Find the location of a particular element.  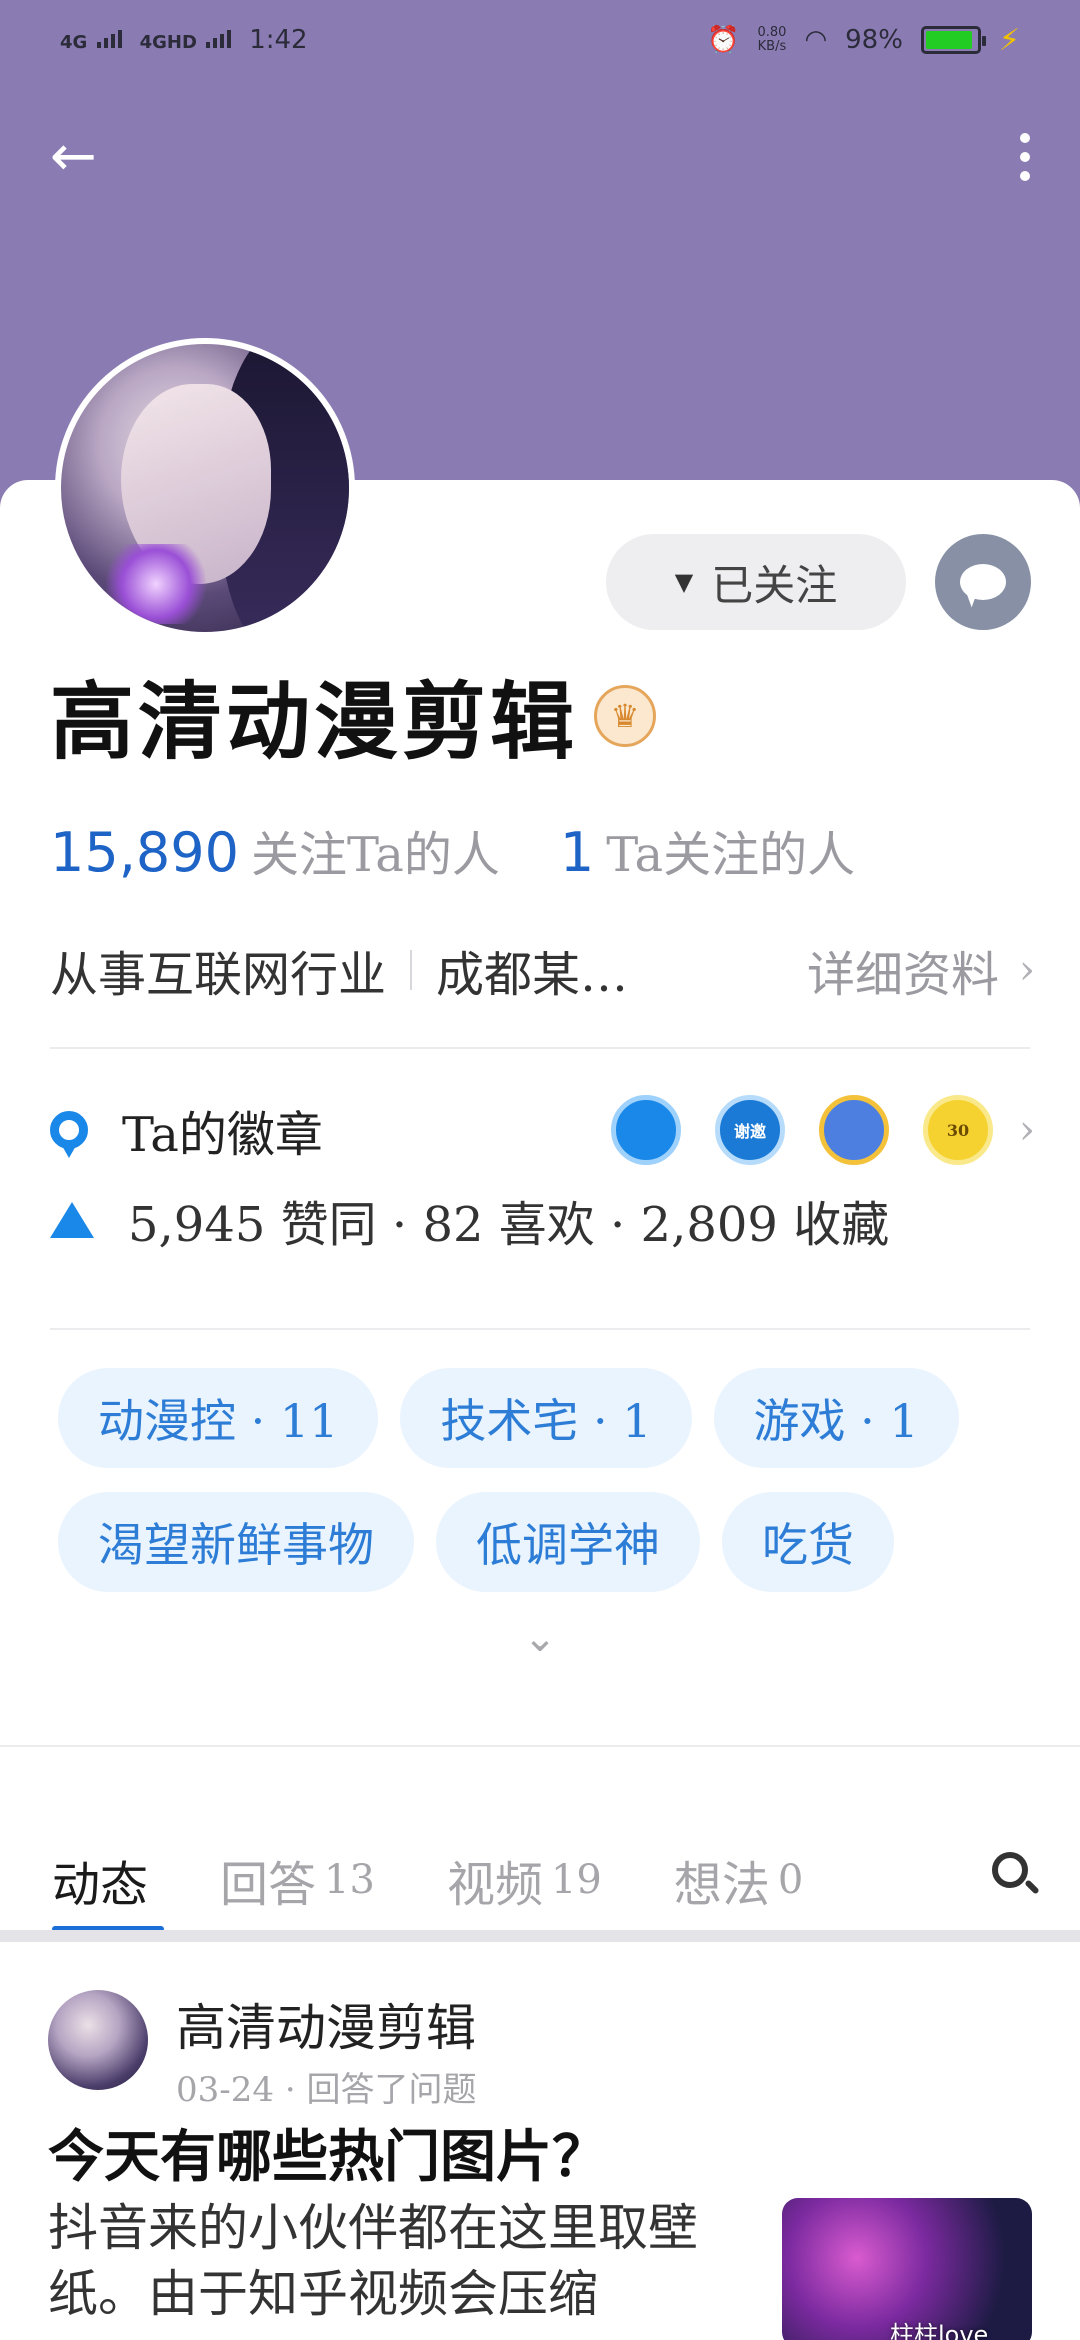

following-label: Ta关注的人 is located at coordinates (730, 850).